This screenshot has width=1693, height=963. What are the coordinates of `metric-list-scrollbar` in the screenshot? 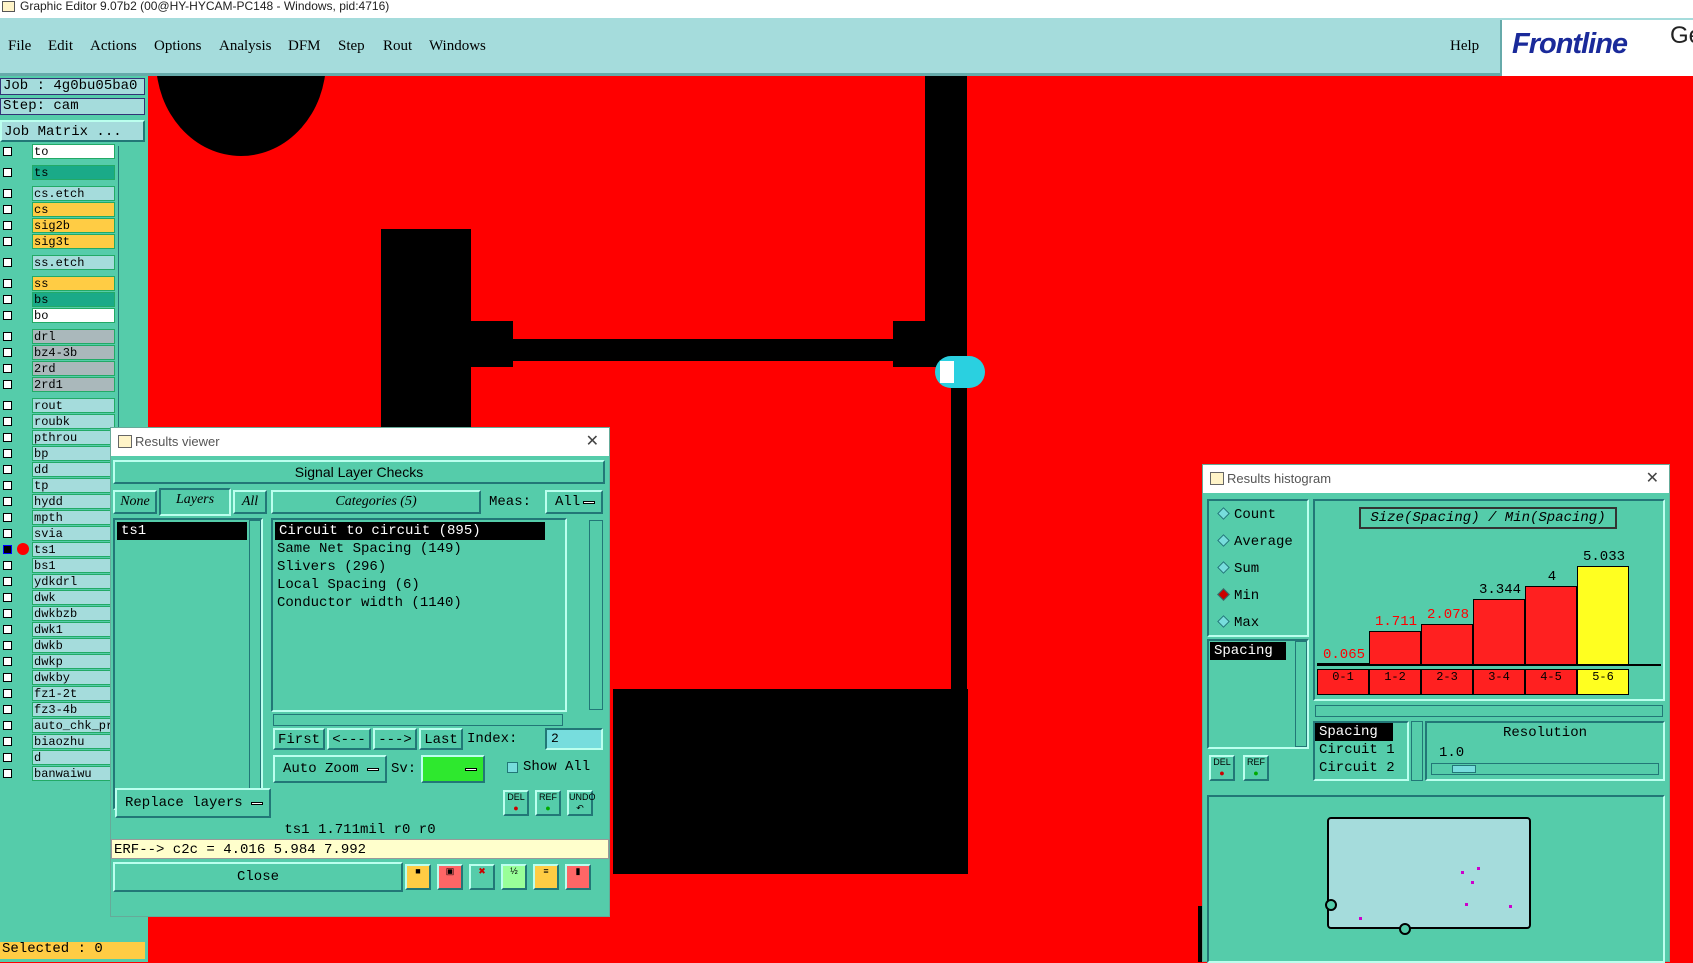 It's located at (1301, 694).